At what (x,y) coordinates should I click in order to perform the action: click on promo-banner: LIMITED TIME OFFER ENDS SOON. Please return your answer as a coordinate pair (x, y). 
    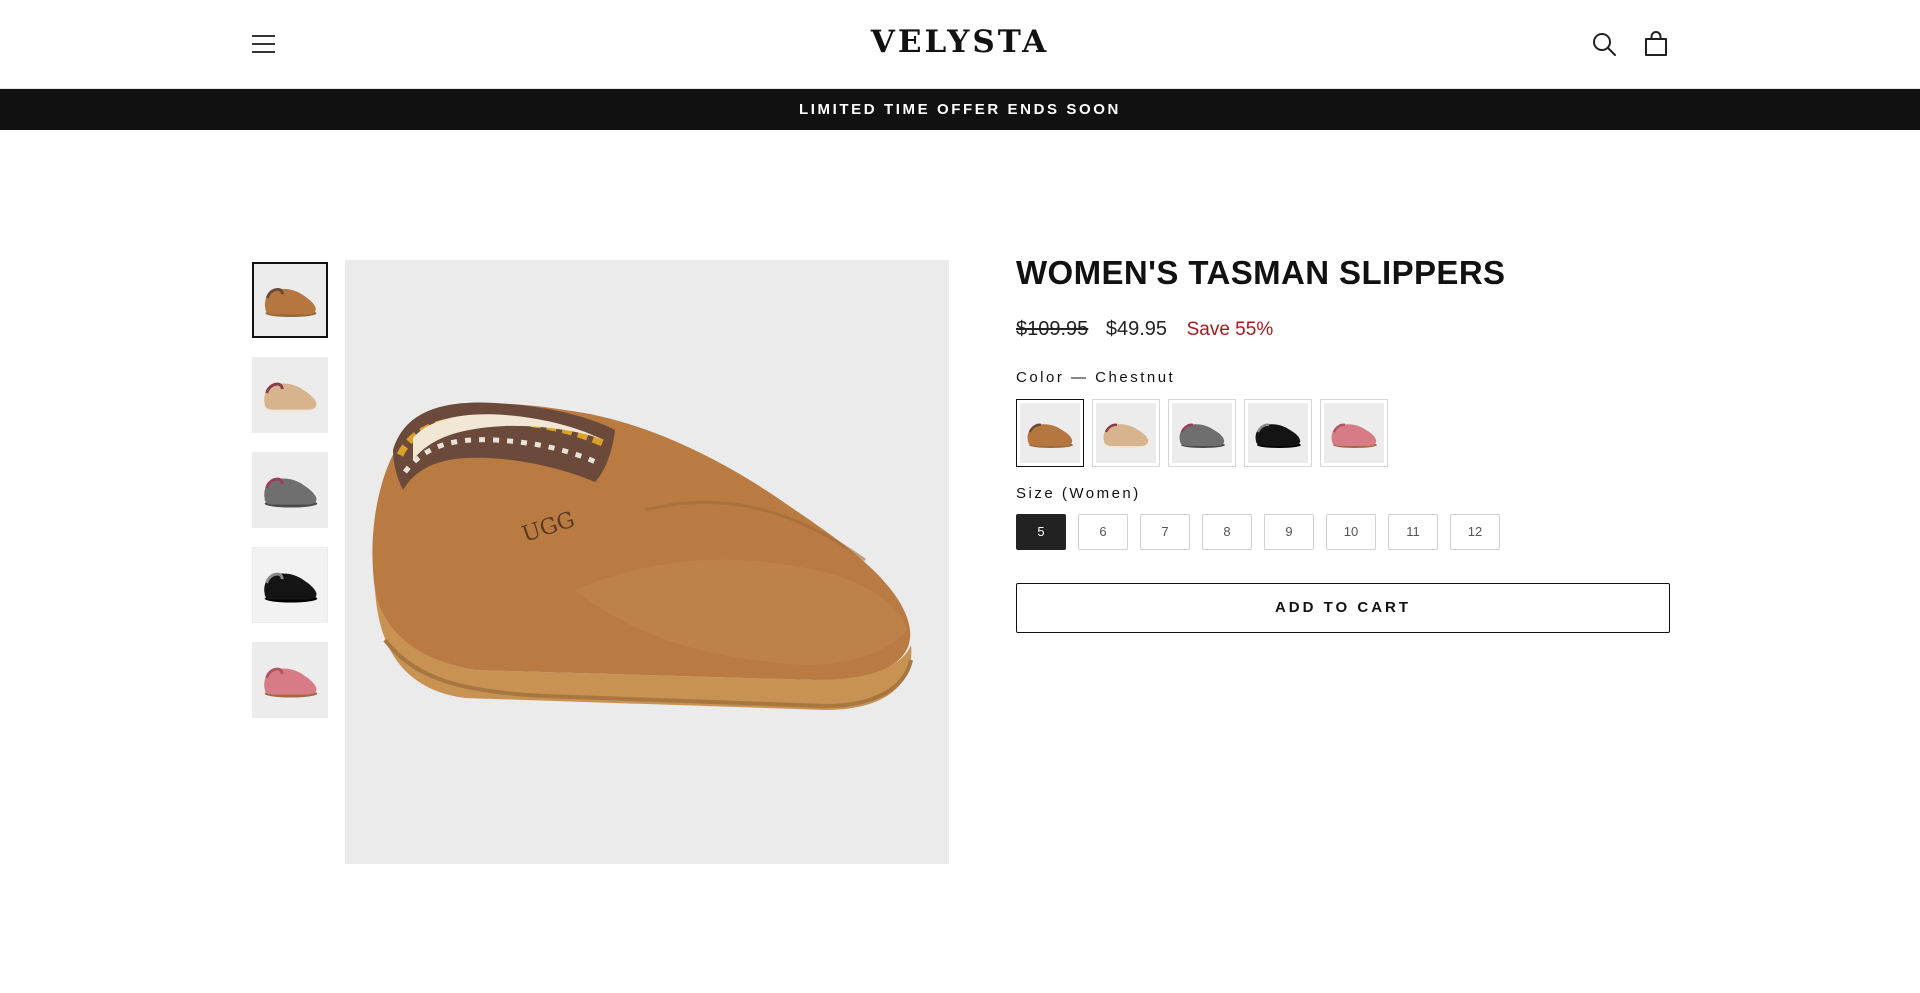
    Looking at the image, I should click on (960, 109).